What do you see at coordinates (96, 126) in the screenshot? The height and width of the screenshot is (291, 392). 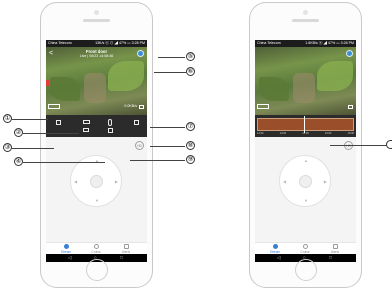 I see `control-toolbar` at bounding box center [96, 126].